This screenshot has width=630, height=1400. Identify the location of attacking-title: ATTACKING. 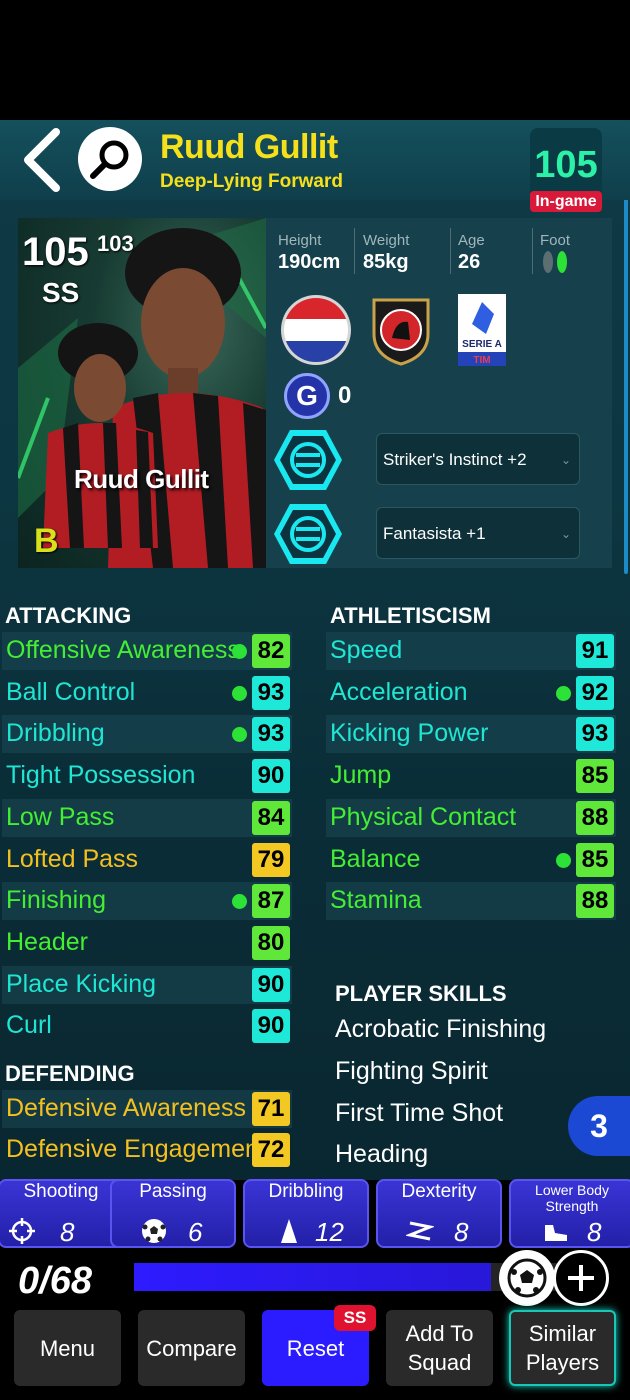
(68, 615).